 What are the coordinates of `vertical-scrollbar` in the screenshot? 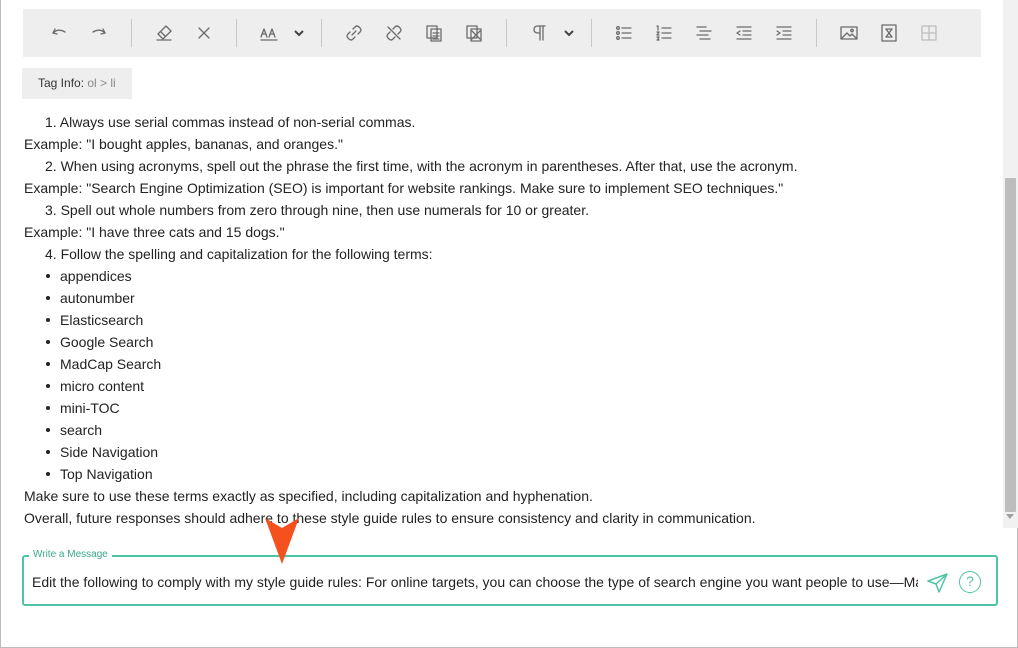 It's located at (1010, 264).